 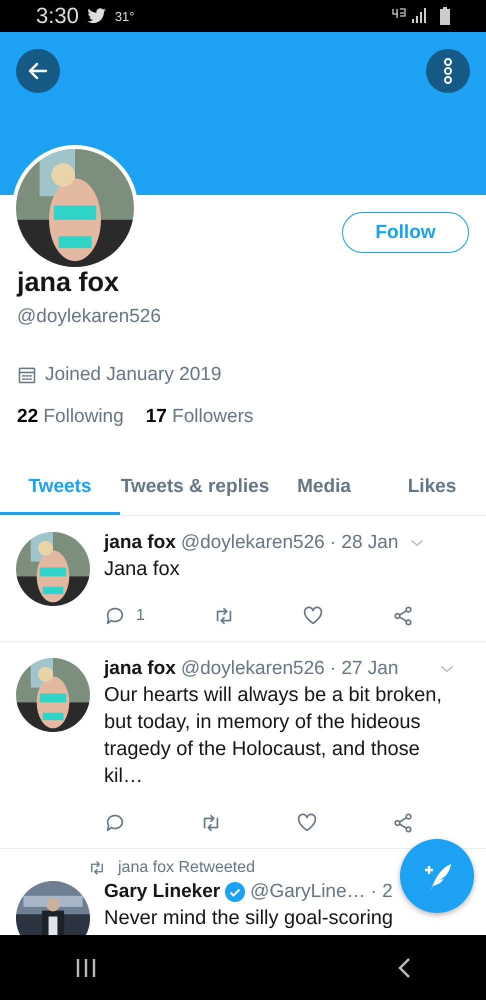 I want to click on followers-count: 17 Followers, so click(x=200, y=417).